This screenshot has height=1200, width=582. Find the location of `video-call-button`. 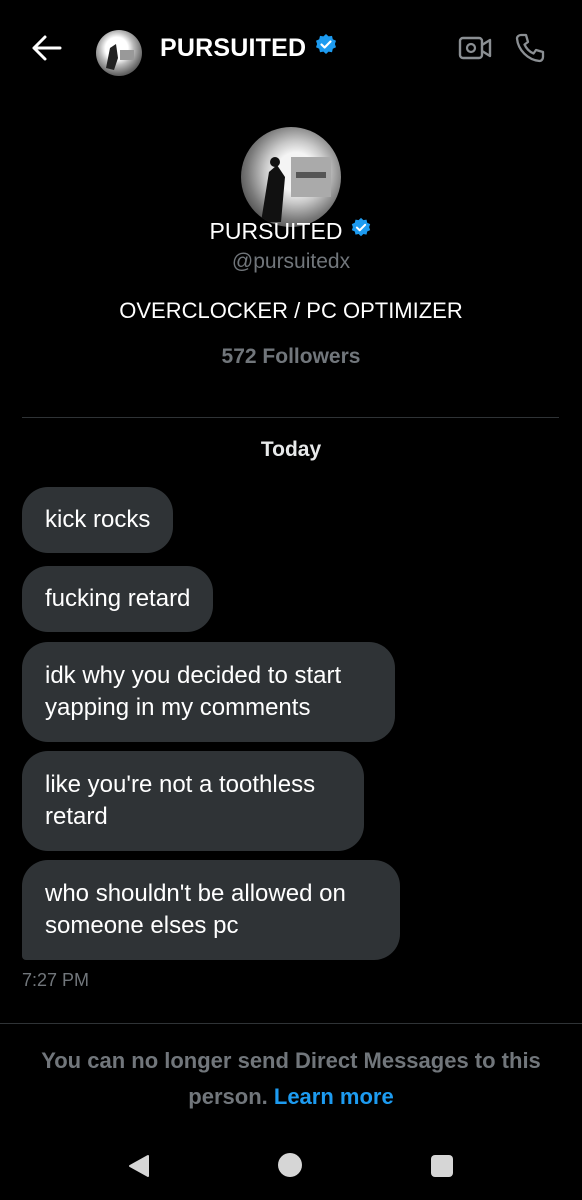

video-call-button is located at coordinates (475, 48).